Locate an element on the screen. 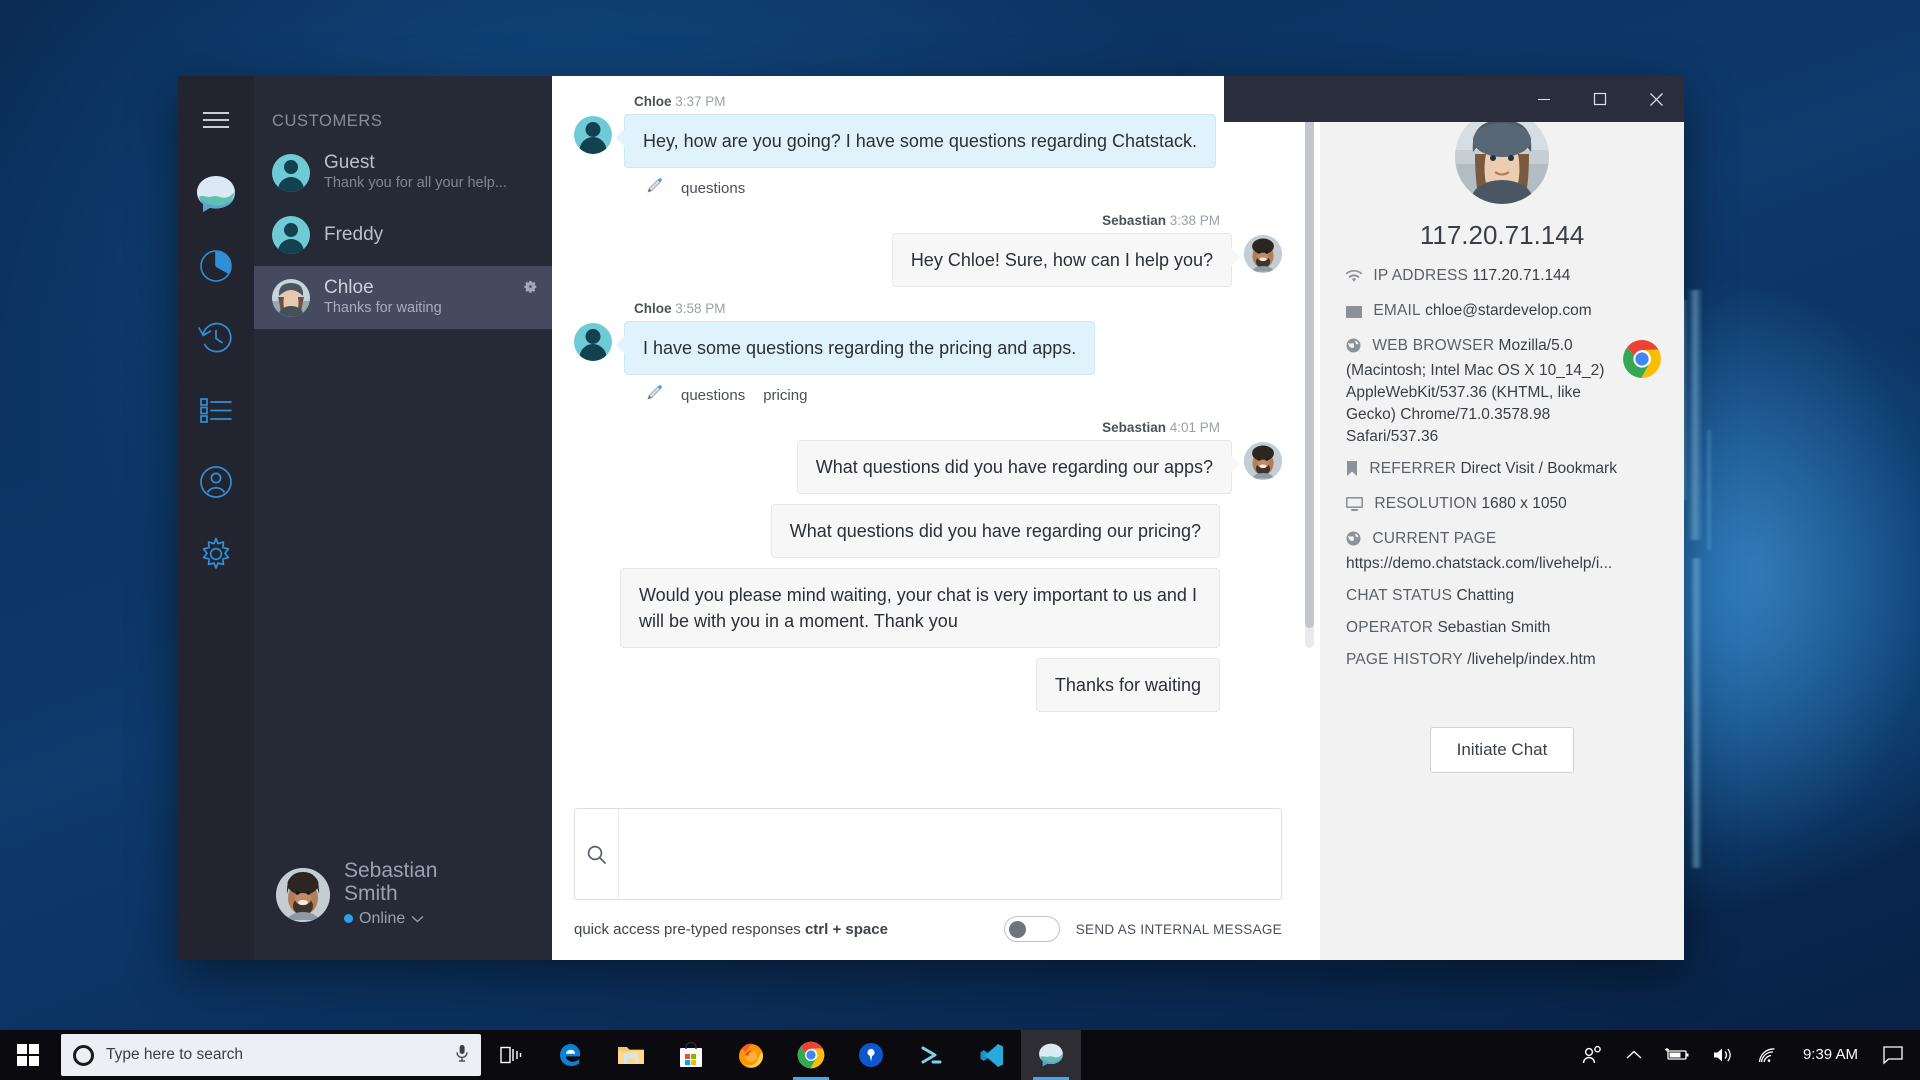 This screenshot has width=1920, height=1080. task-view-icon is located at coordinates (511, 1055).